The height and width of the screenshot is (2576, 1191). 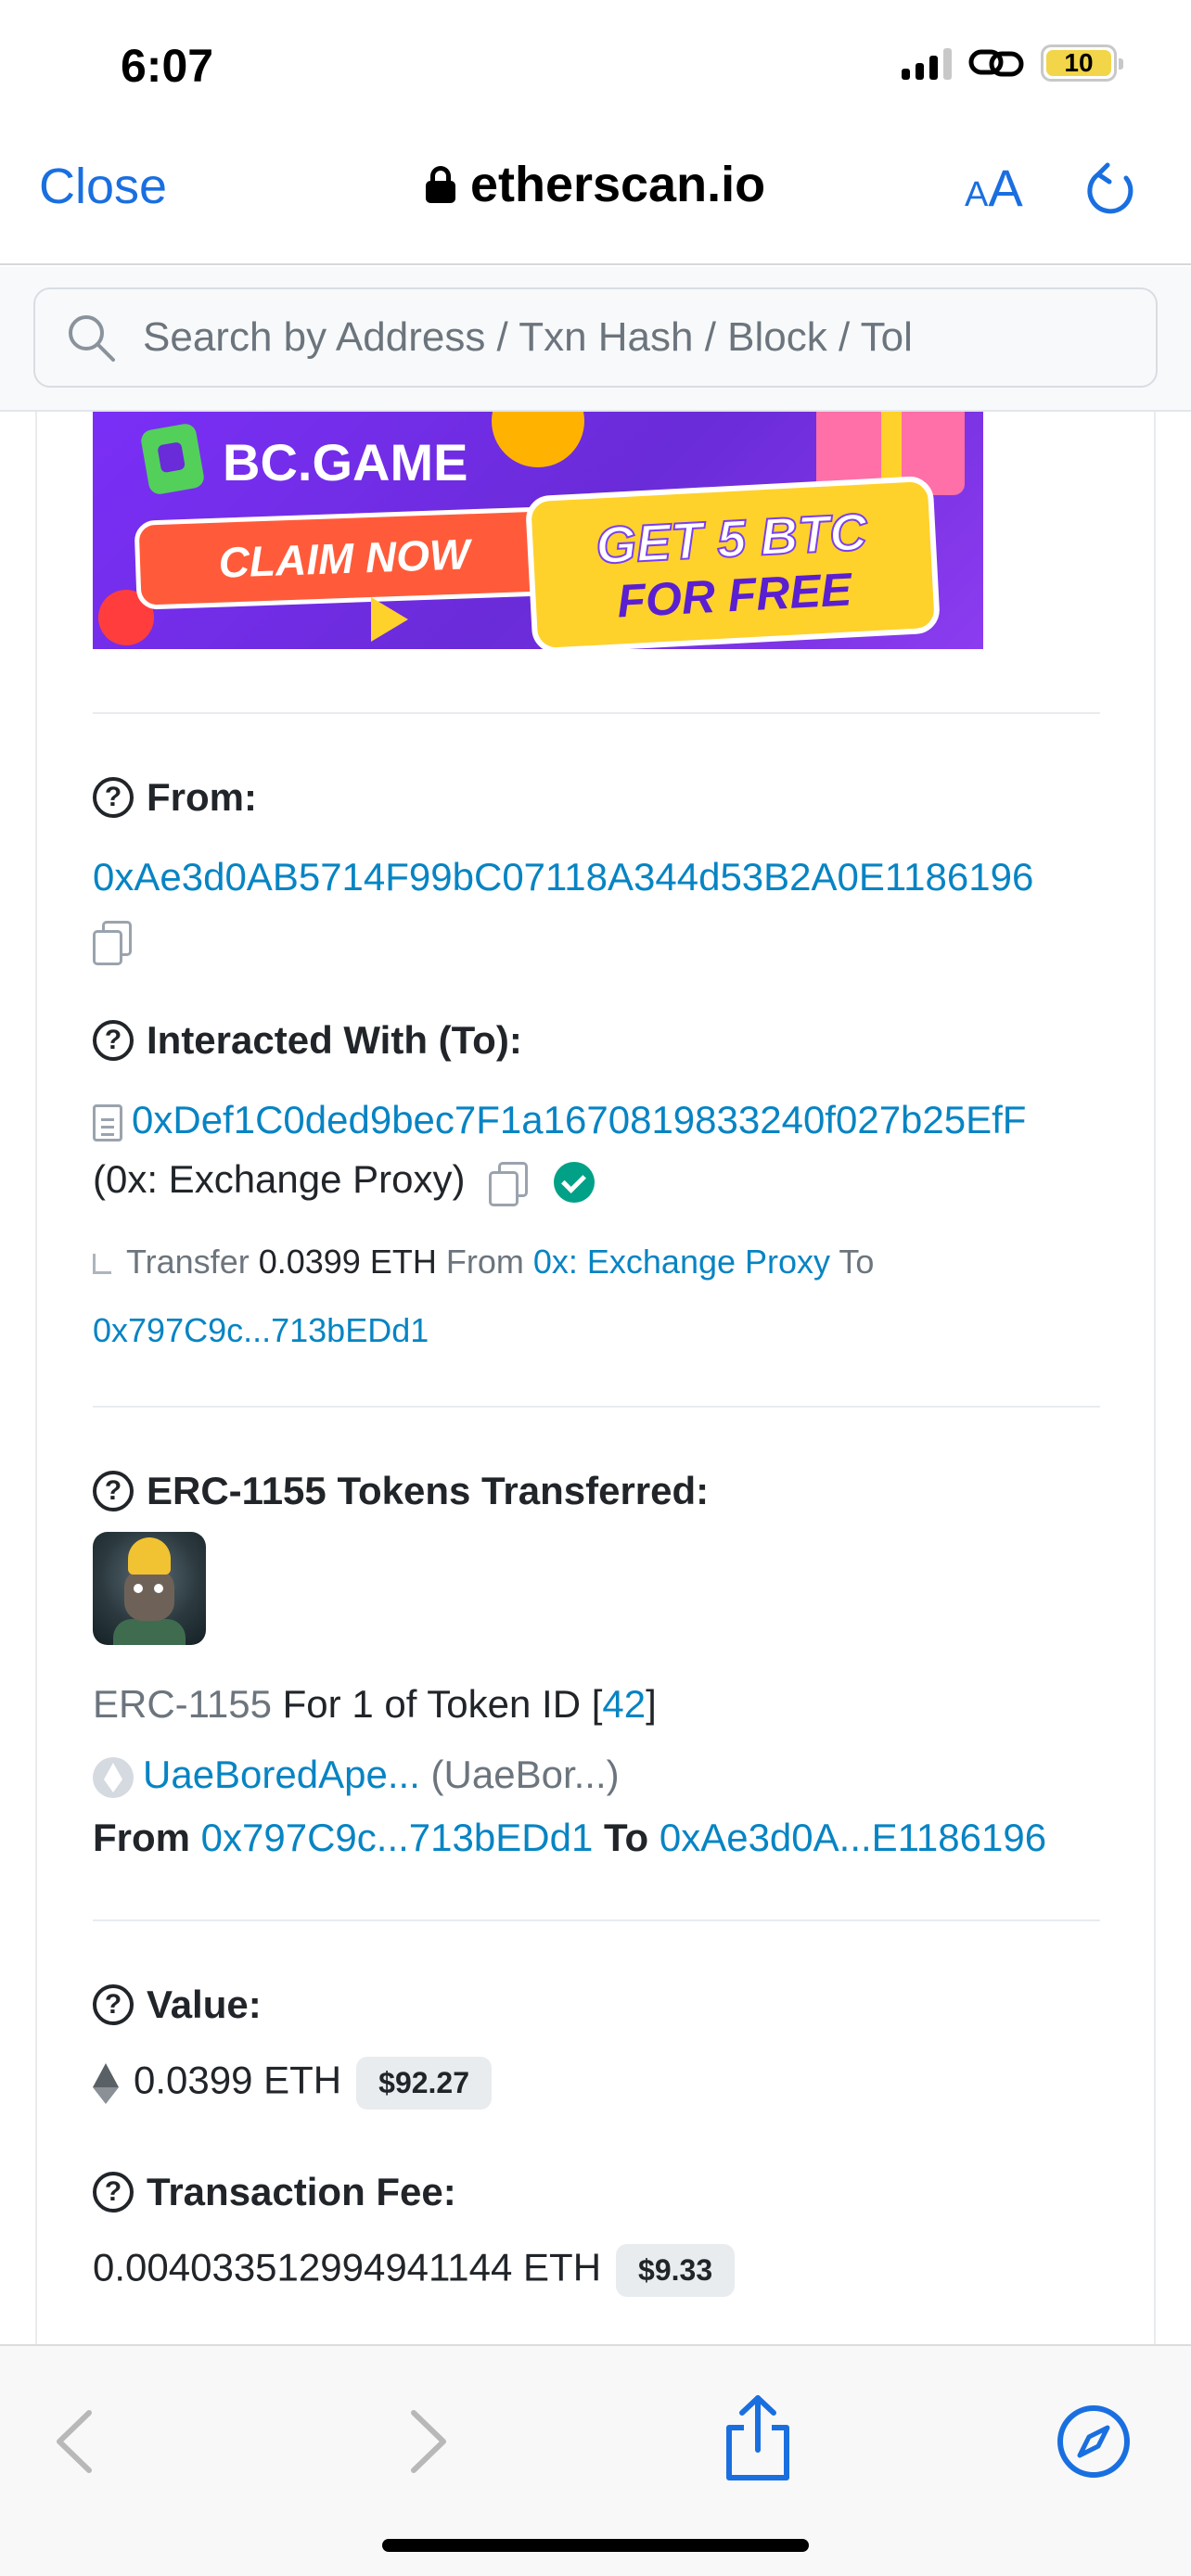 I want to click on token-id-link: 42, so click(x=624, y=1704).